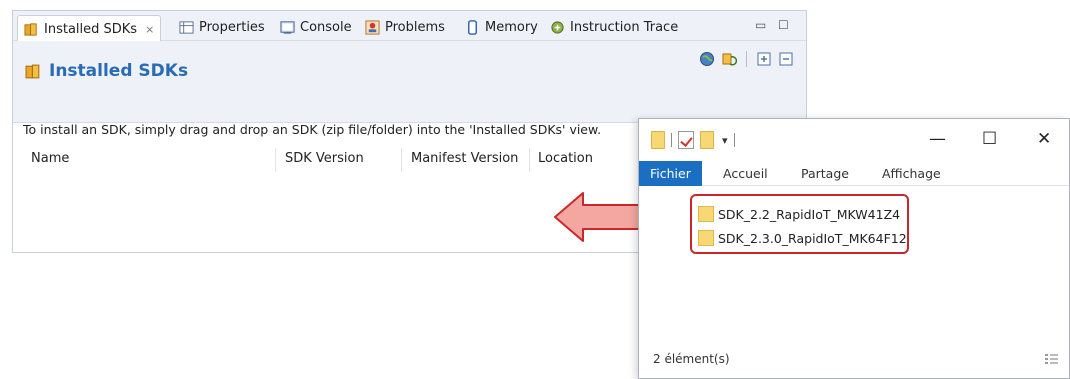  Describe the element at coordinates (149, 29) in the screenshot. I see `close-icon: ⨯` at that location.